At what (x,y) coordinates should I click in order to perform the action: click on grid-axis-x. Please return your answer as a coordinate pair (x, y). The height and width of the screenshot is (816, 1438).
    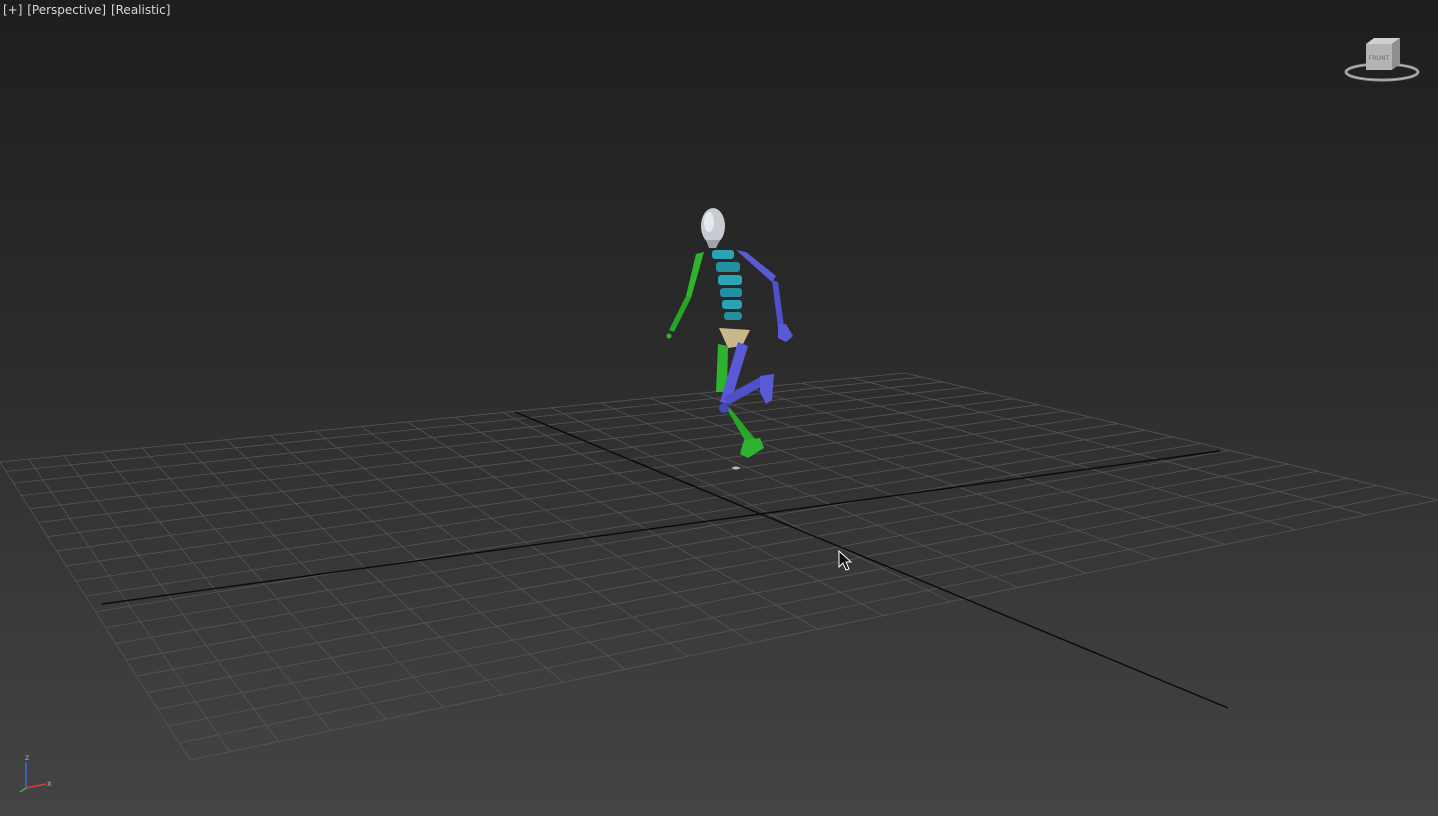
    Looking at the image, I should click on (661, 527).